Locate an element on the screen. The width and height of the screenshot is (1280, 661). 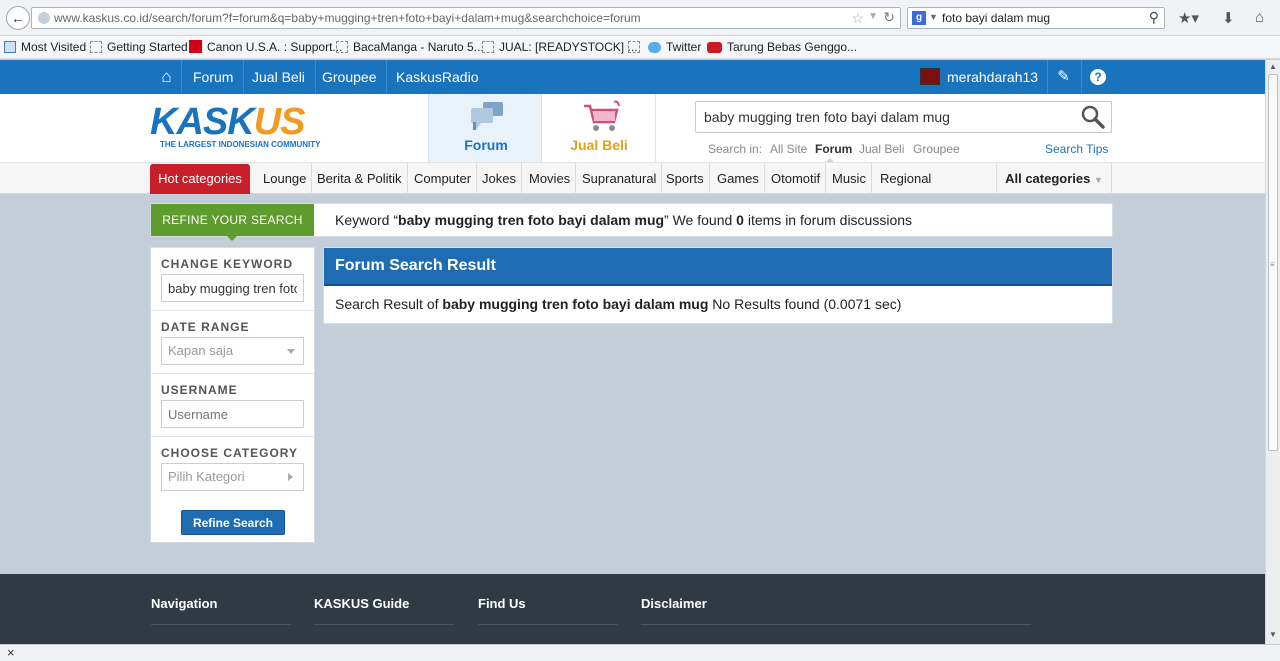
category-otomotif: Otomotif is located at coordinates (796, 178).